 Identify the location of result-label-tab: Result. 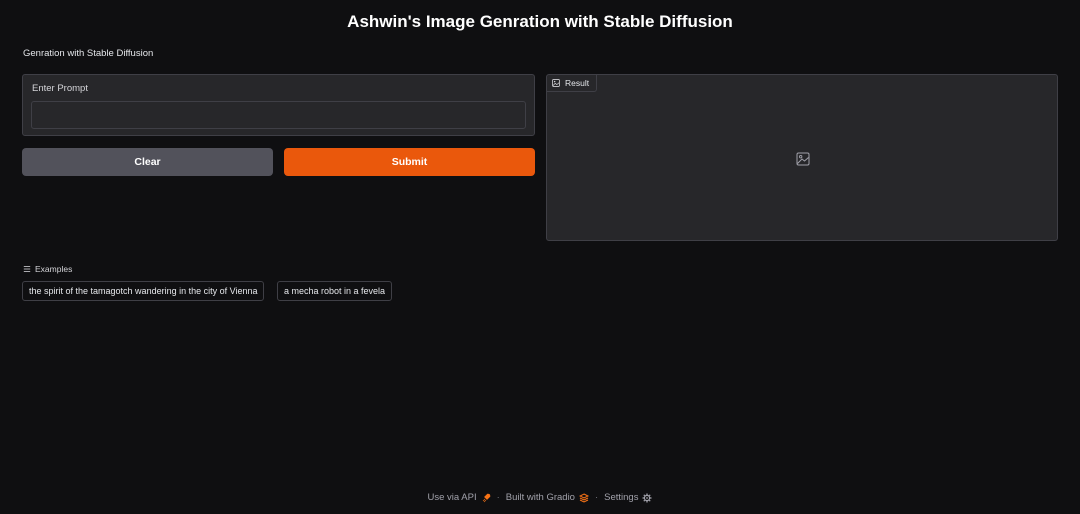
(572, 83).